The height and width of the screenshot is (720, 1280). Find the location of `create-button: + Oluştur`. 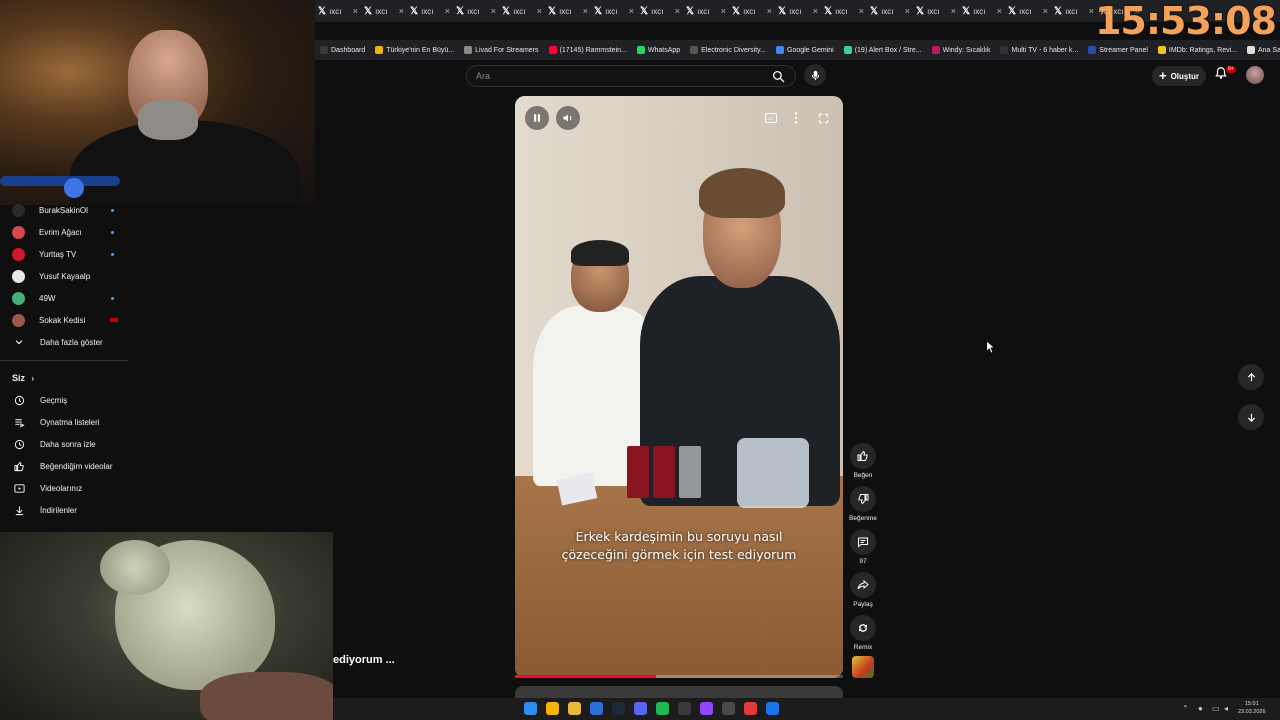

create-button: + Oluştur is located at coordinates (1179, 76).